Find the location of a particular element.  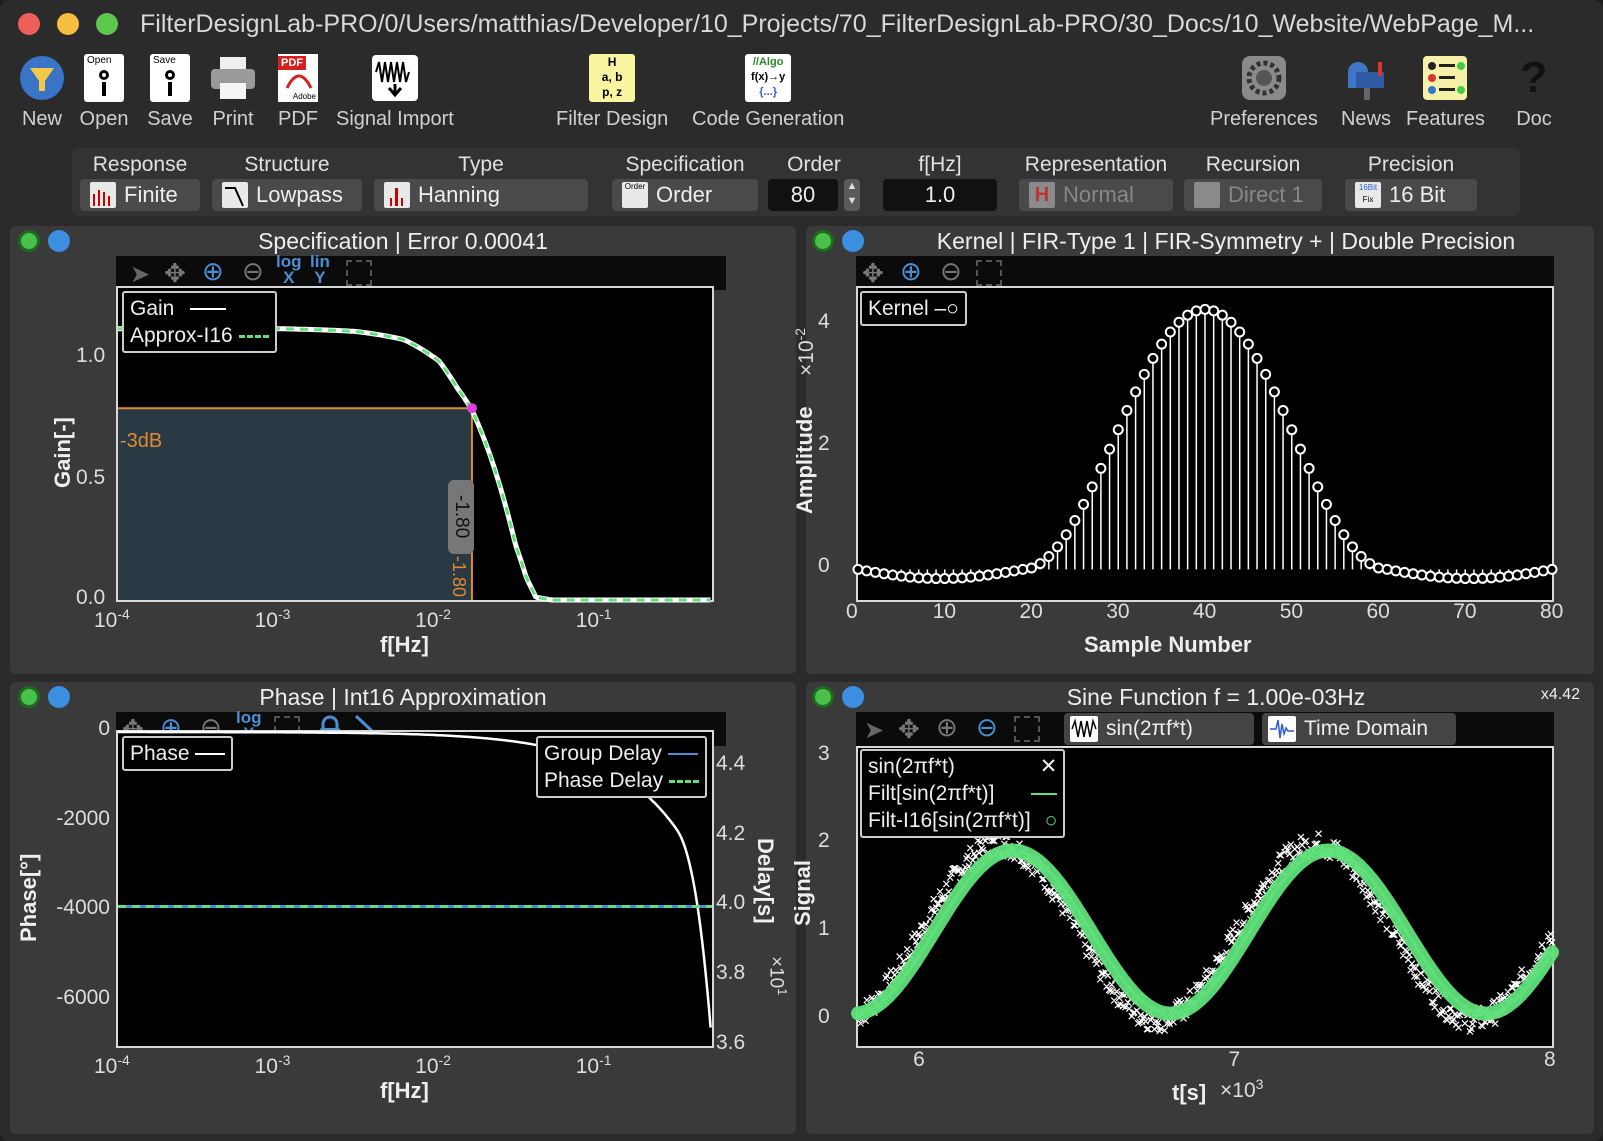

features-button: Features is located at coordinates (1445, 91).